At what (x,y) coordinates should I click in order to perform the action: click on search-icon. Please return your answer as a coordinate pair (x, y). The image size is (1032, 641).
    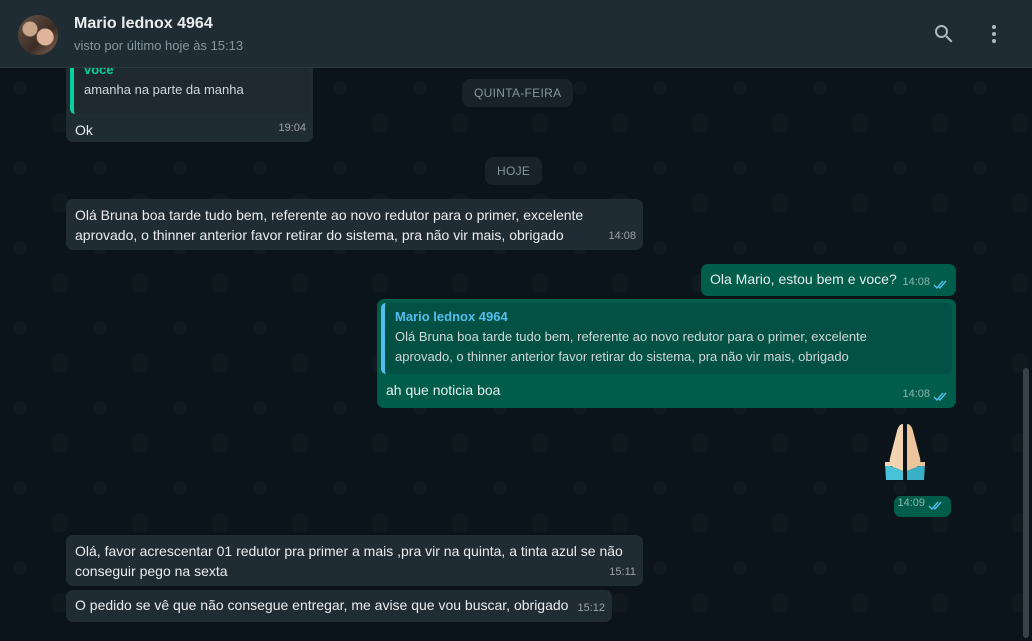
    Looking at the image, I should click on (944, 34).